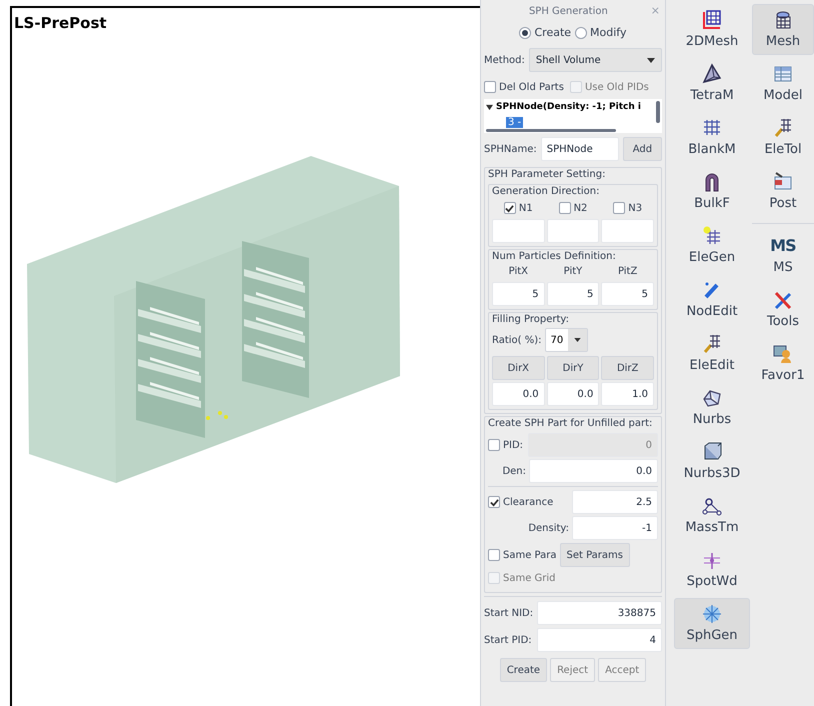 The width and height of the screenshot is (814, 706). I want to click on toolbar-button: Mesh, so click(783, 29).